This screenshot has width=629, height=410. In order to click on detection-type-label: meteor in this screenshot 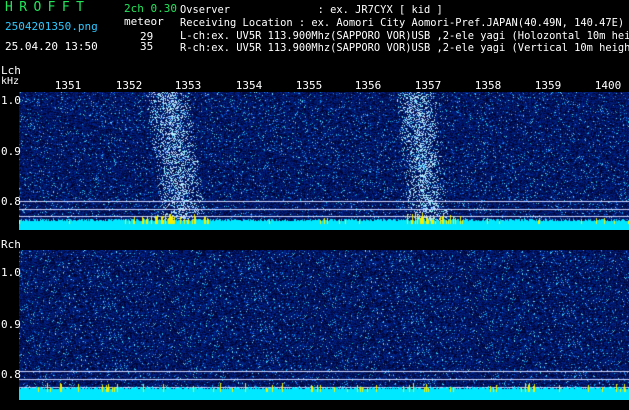, I will do `click(144, 21)`.